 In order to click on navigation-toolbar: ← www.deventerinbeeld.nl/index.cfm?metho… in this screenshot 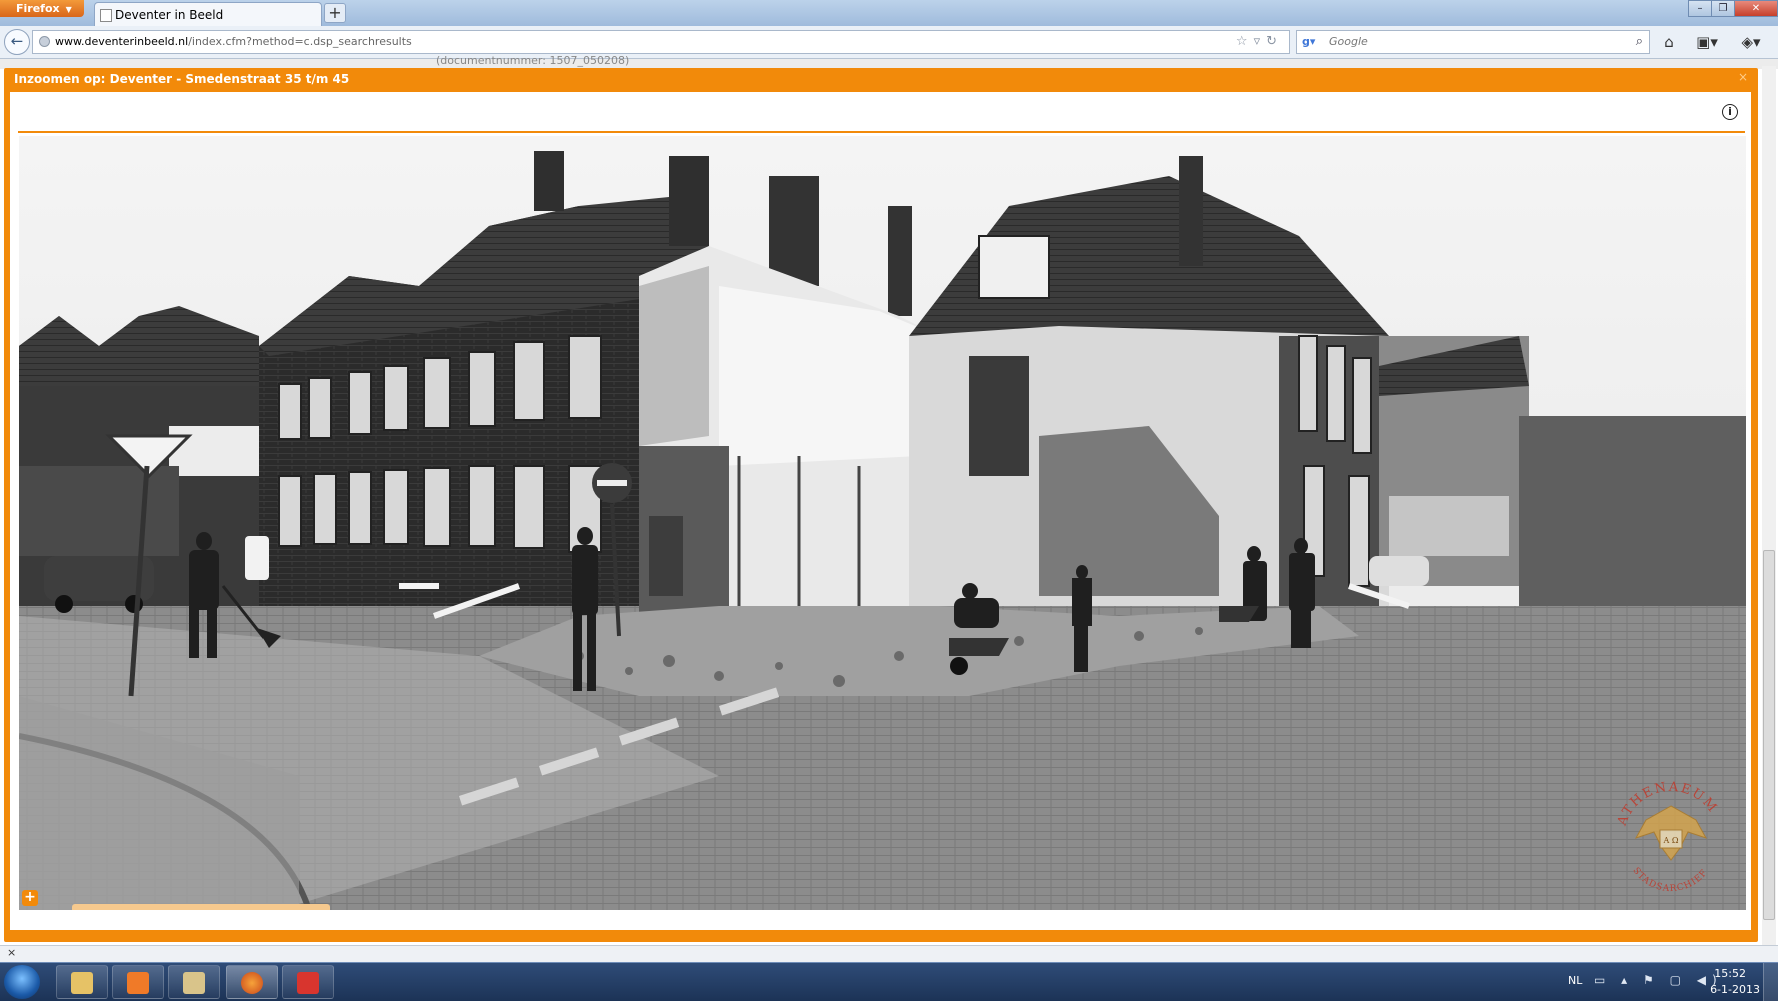, I will do `click(889, 42)`.